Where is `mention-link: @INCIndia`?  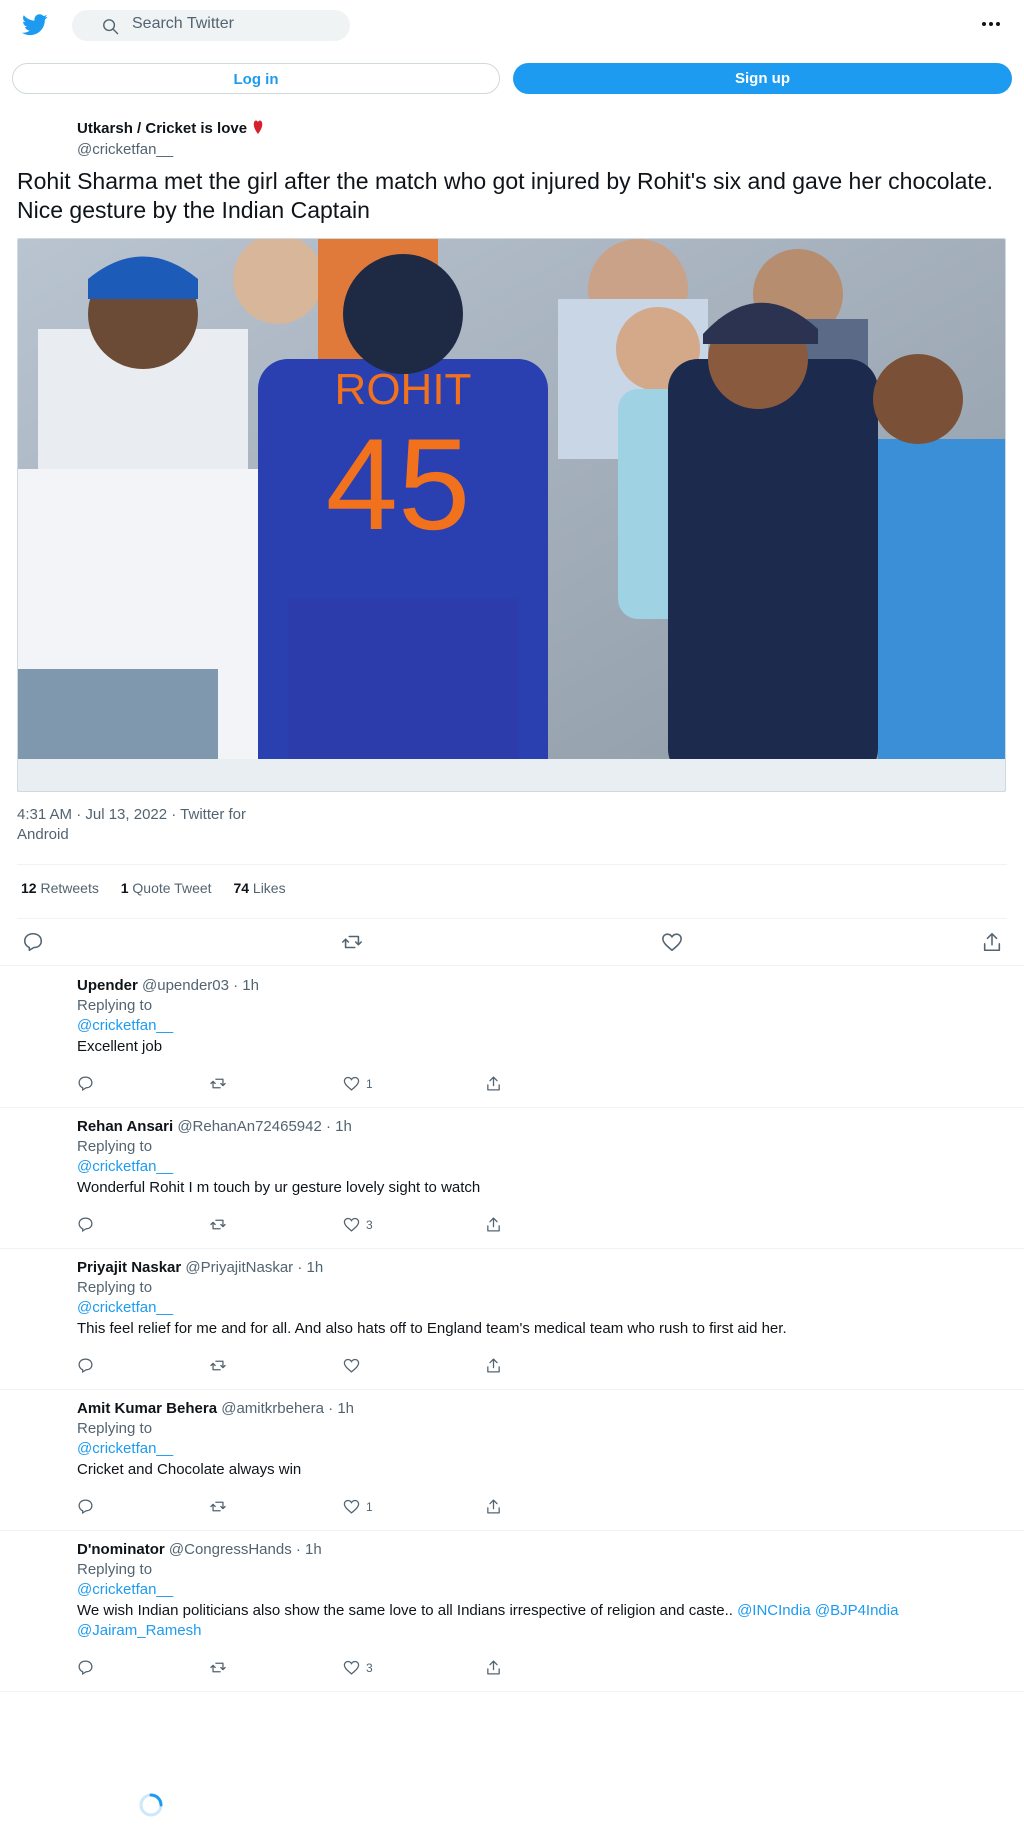 mention-link: @INCIndia is located at coordinates (774, 1610).